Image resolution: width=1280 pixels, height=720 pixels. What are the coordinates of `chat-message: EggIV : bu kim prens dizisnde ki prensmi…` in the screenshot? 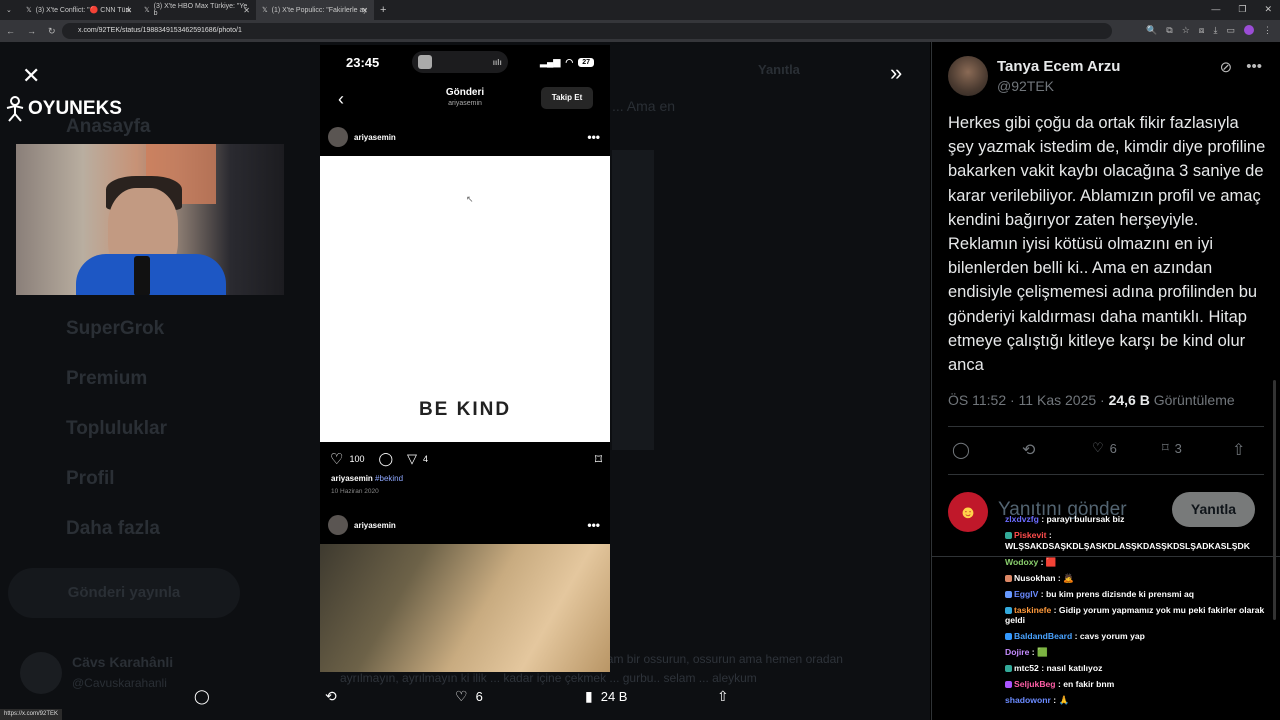 It's located at (1142, 594).